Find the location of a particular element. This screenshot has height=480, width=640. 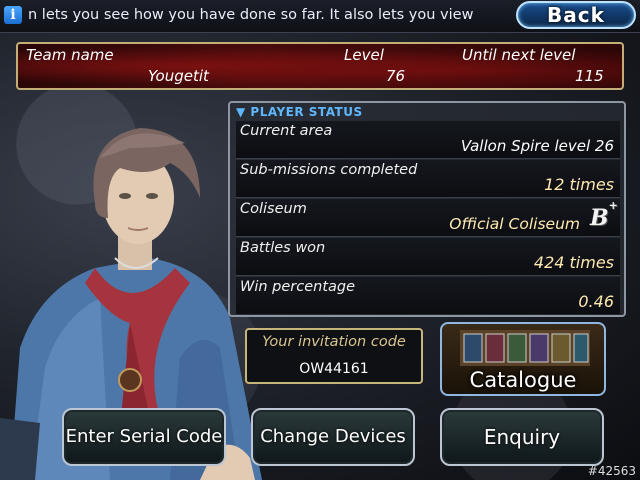

status-row-value: Vallon Spire level 26 is located at coordinates (537, 146).